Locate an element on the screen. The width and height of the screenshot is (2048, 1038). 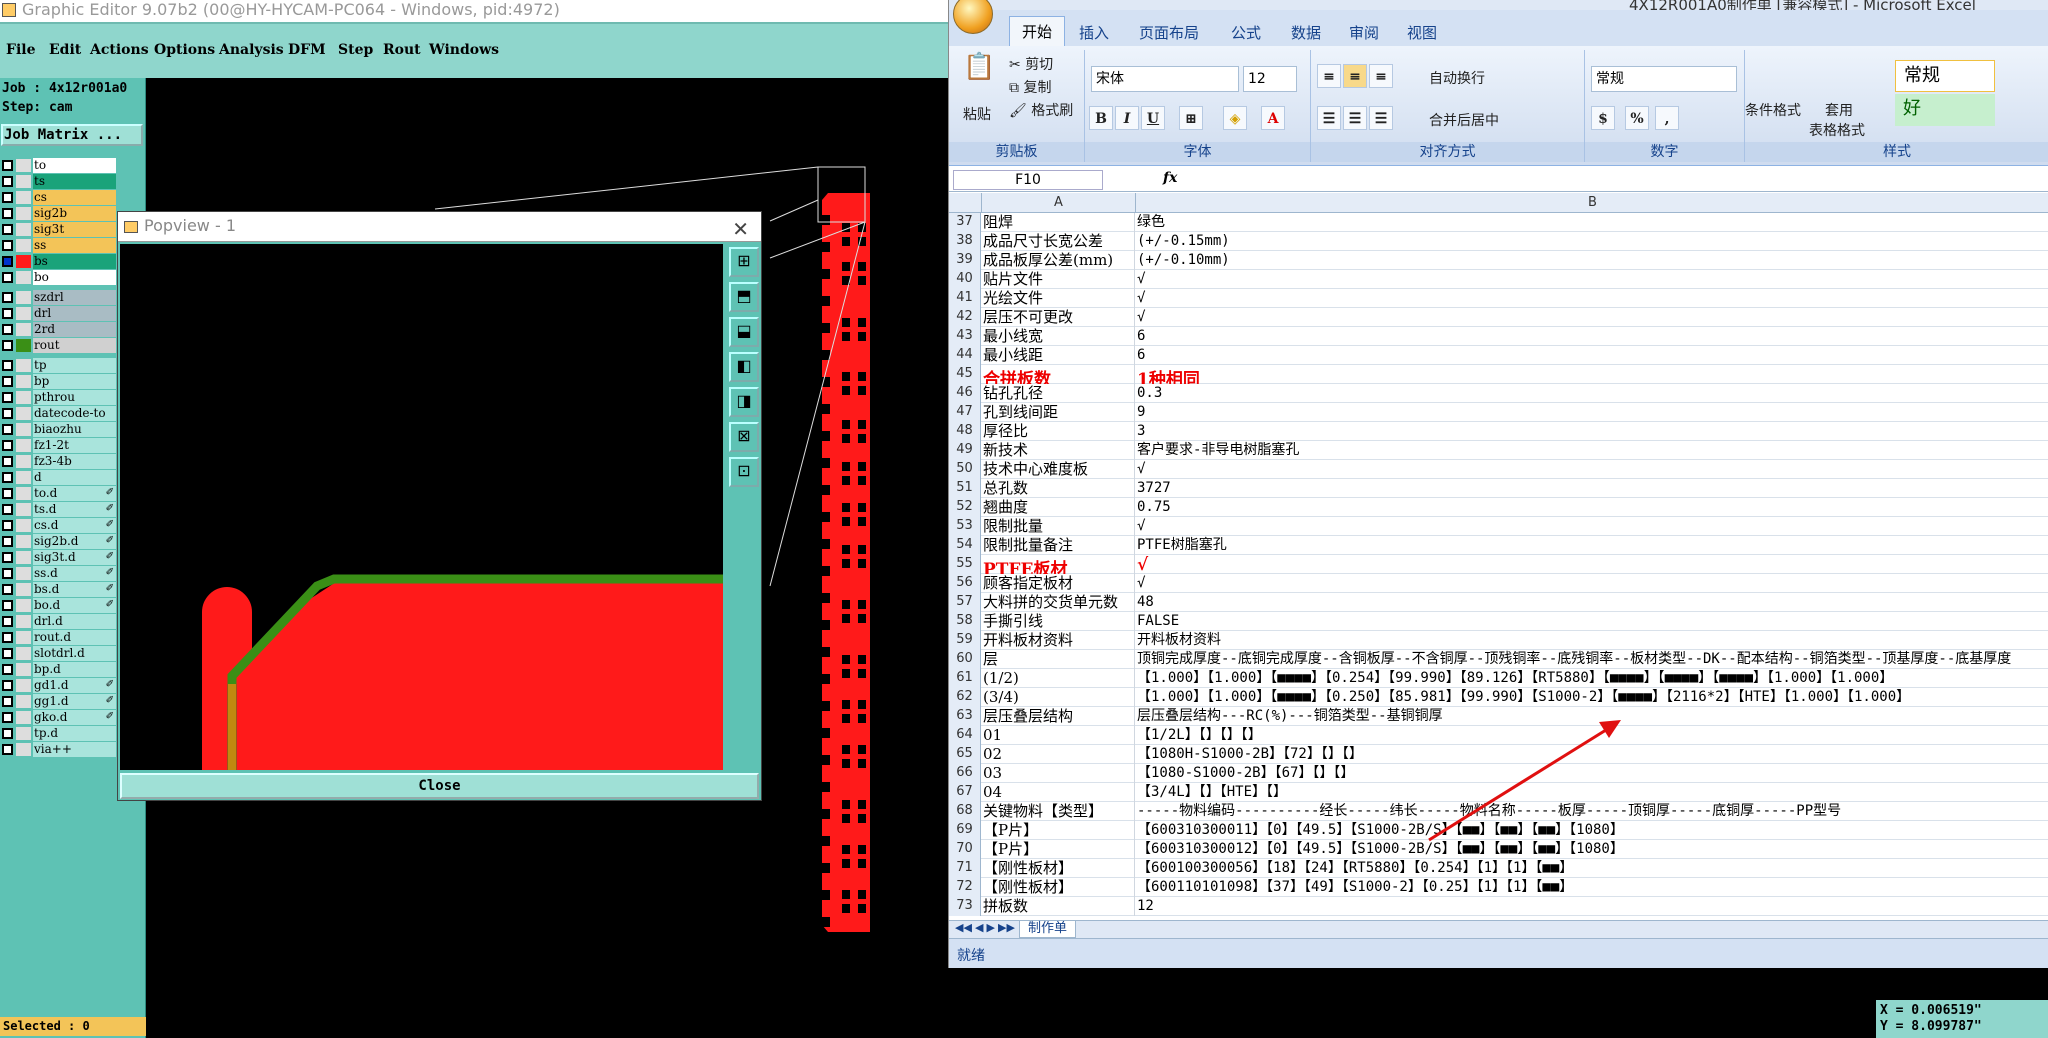
cell-b: 【1080H-S1000-2B】【72】【】【】 is located at coordinates (1592, 754).